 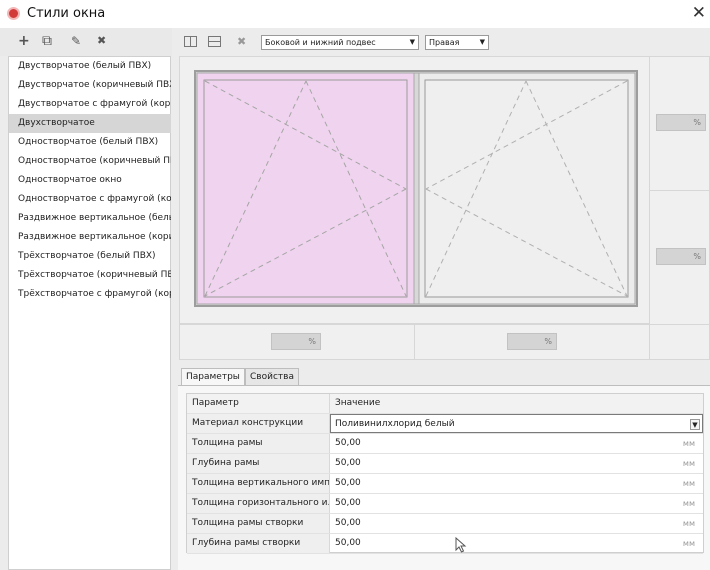 I want to click on table-row: Глубина рамы 50,00 мм, so click(x=445, y=464).